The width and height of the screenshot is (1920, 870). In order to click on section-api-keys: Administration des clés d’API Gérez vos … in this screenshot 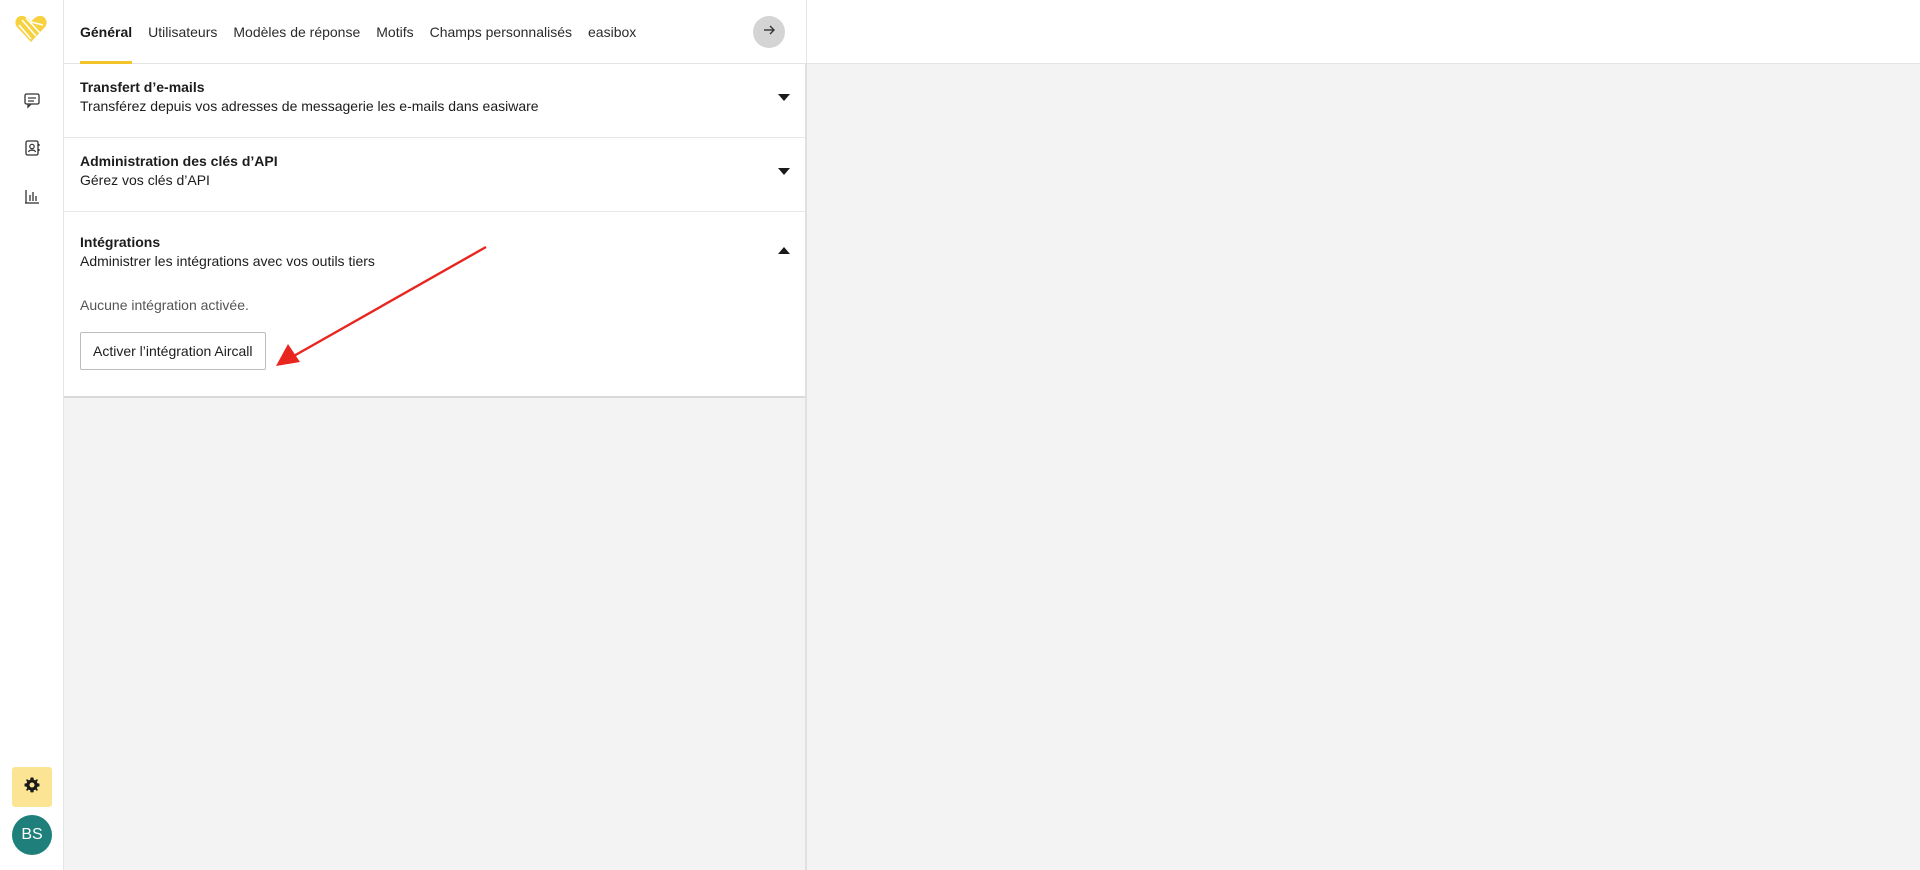, I will do `click(434, 175)`.